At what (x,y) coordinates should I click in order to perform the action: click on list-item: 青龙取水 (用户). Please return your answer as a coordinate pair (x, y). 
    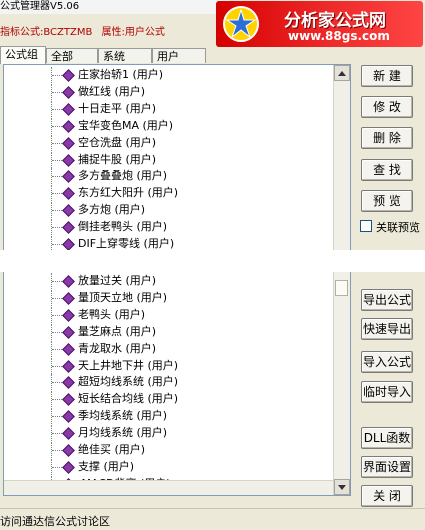
    Looking at the image, I should click on (169, 348).